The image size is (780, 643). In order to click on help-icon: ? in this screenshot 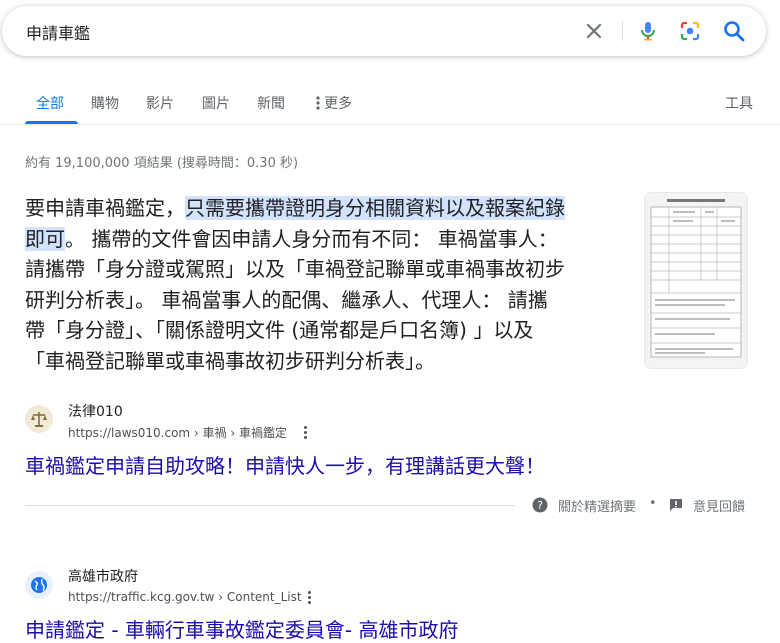, I will do `click(540, 507)`.